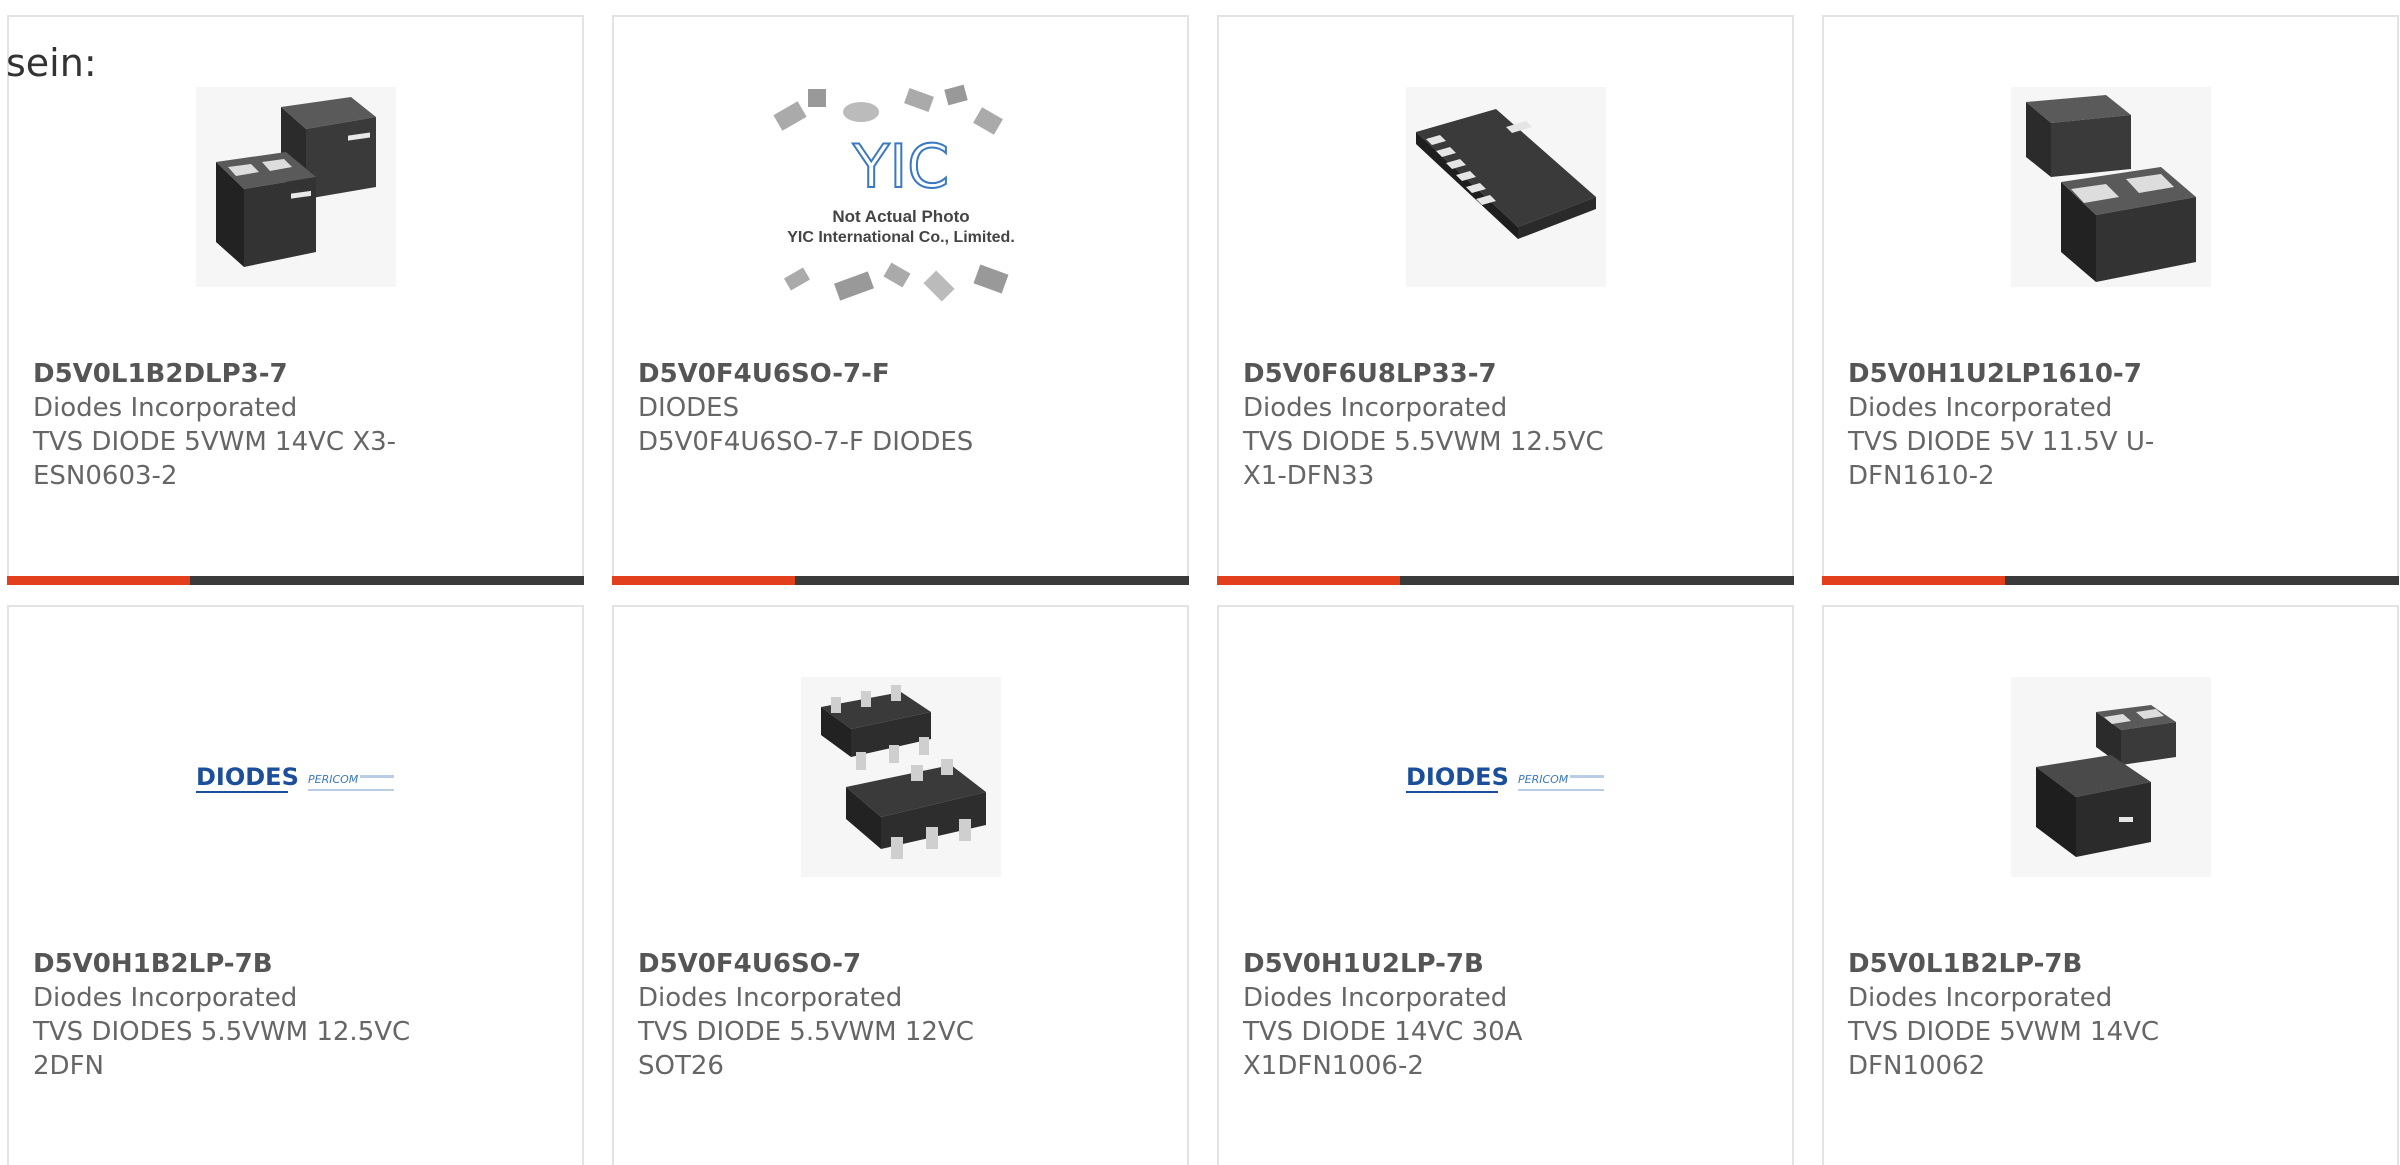 The width and height of the screenshot is (2400, 1165). What do you see at coordinates (901, 237) in the screenshot?
I see `yic-company-text: YIC International Co., Limited.` at bounding box center [901, 237].